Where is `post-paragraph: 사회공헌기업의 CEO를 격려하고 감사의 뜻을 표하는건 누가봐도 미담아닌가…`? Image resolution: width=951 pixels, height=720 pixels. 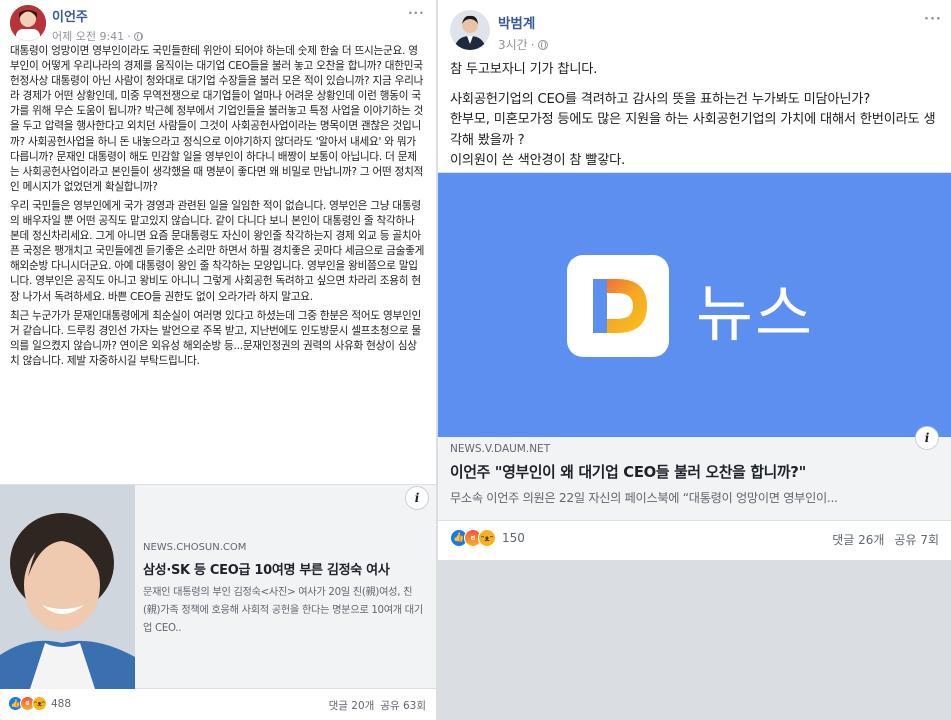 post-paragraph: 사회공헌기업의 CEO를 격려하고 감사의 뜻을 표하는건 누가봐도 미담아닌가… is located at coordinates (693, 130).